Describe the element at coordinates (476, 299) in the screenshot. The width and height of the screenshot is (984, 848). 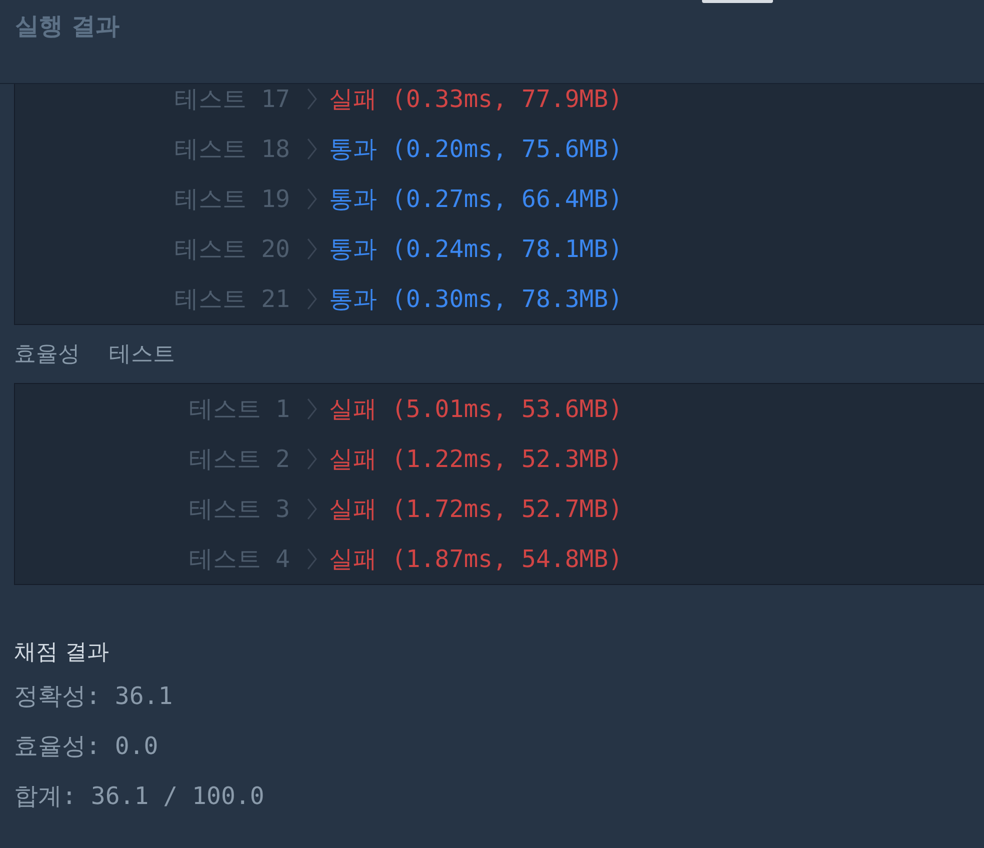
I see `test-result: 통과 (0.30ms, 78.3MB)` at that location.